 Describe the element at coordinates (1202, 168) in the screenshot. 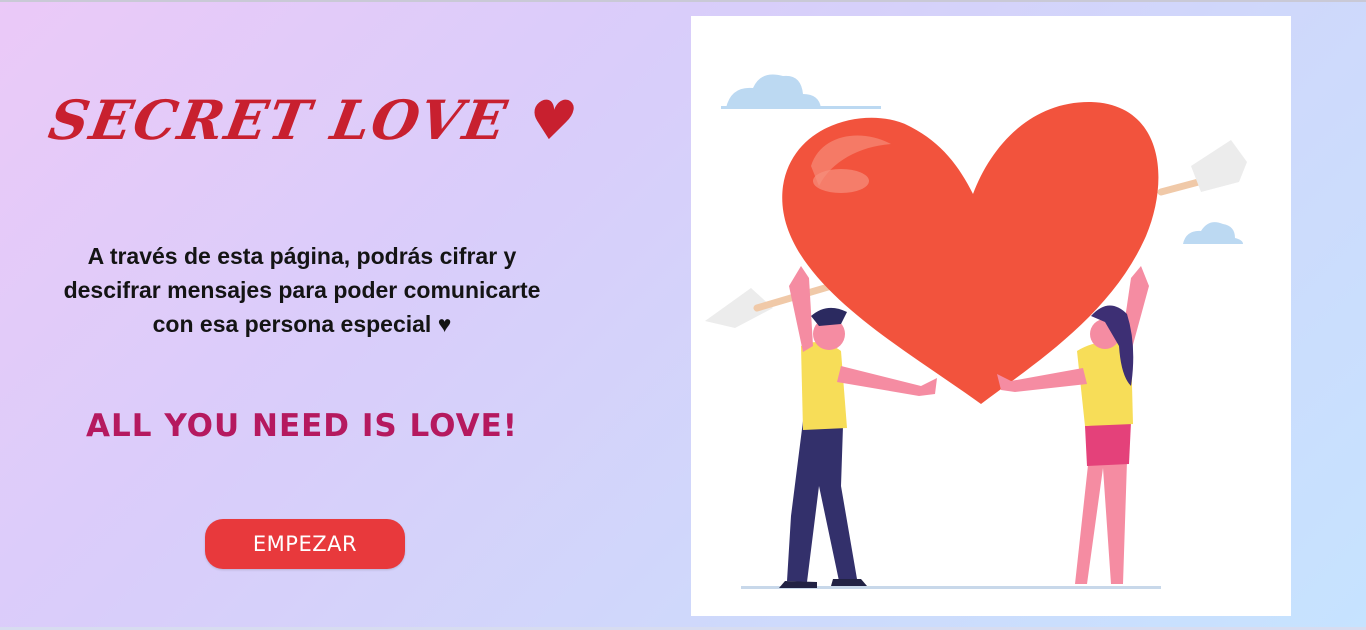

I see `arrow-icon` at that location.